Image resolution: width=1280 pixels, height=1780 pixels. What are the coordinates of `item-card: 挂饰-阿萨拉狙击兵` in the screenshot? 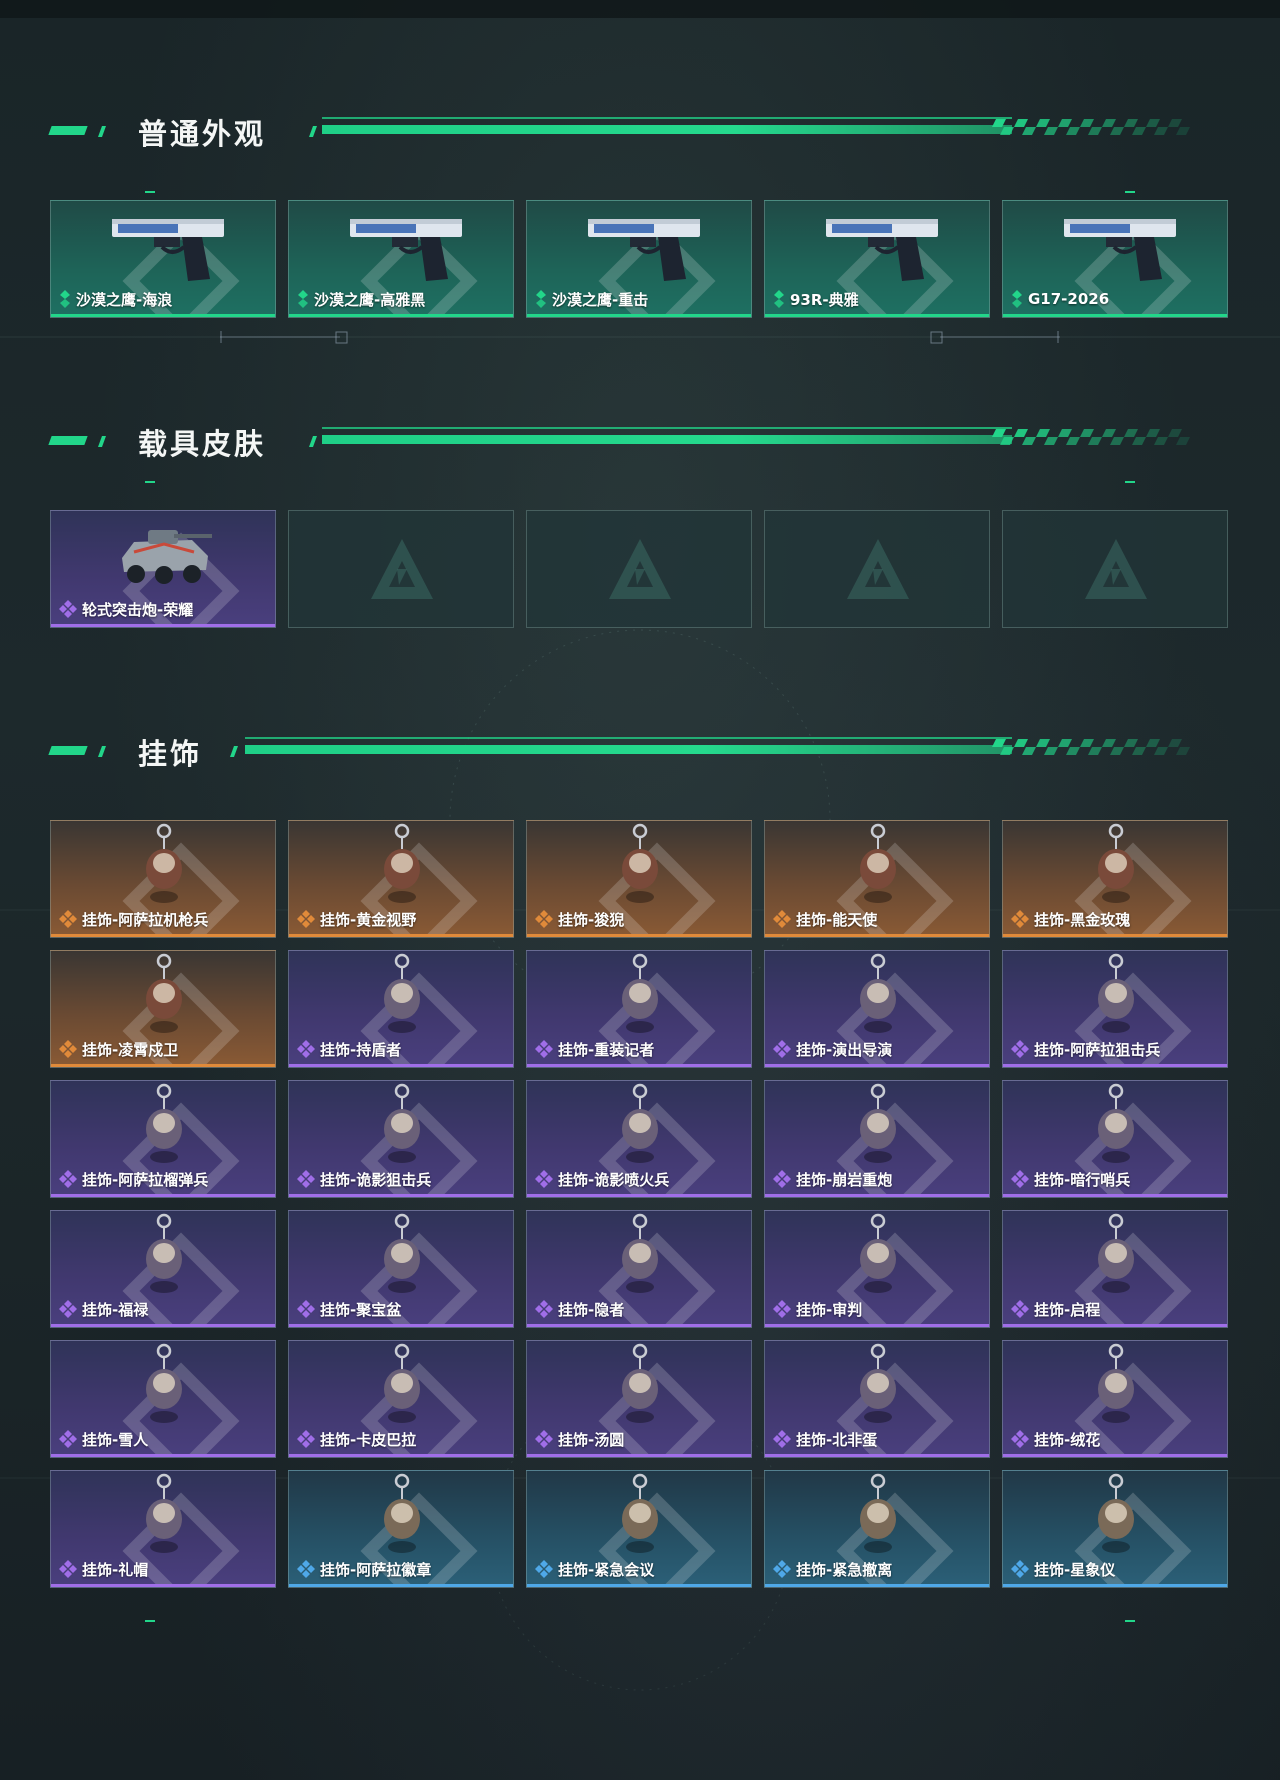 It's located at (1115, 1009).